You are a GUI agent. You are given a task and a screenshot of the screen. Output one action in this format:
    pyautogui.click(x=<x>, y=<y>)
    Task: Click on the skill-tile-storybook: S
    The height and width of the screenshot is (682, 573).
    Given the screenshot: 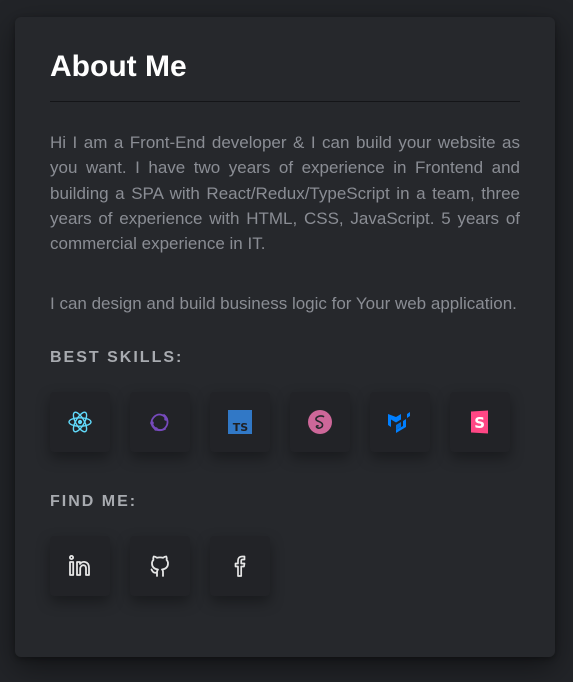 What is the action you would take?
    pyautogui.click(x=480, y=422)
    